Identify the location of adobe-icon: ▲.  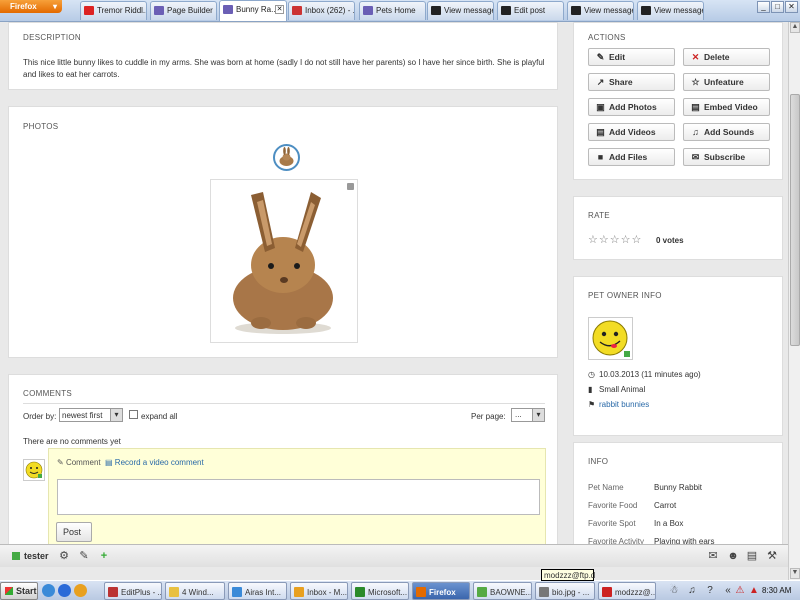
(754, 591).